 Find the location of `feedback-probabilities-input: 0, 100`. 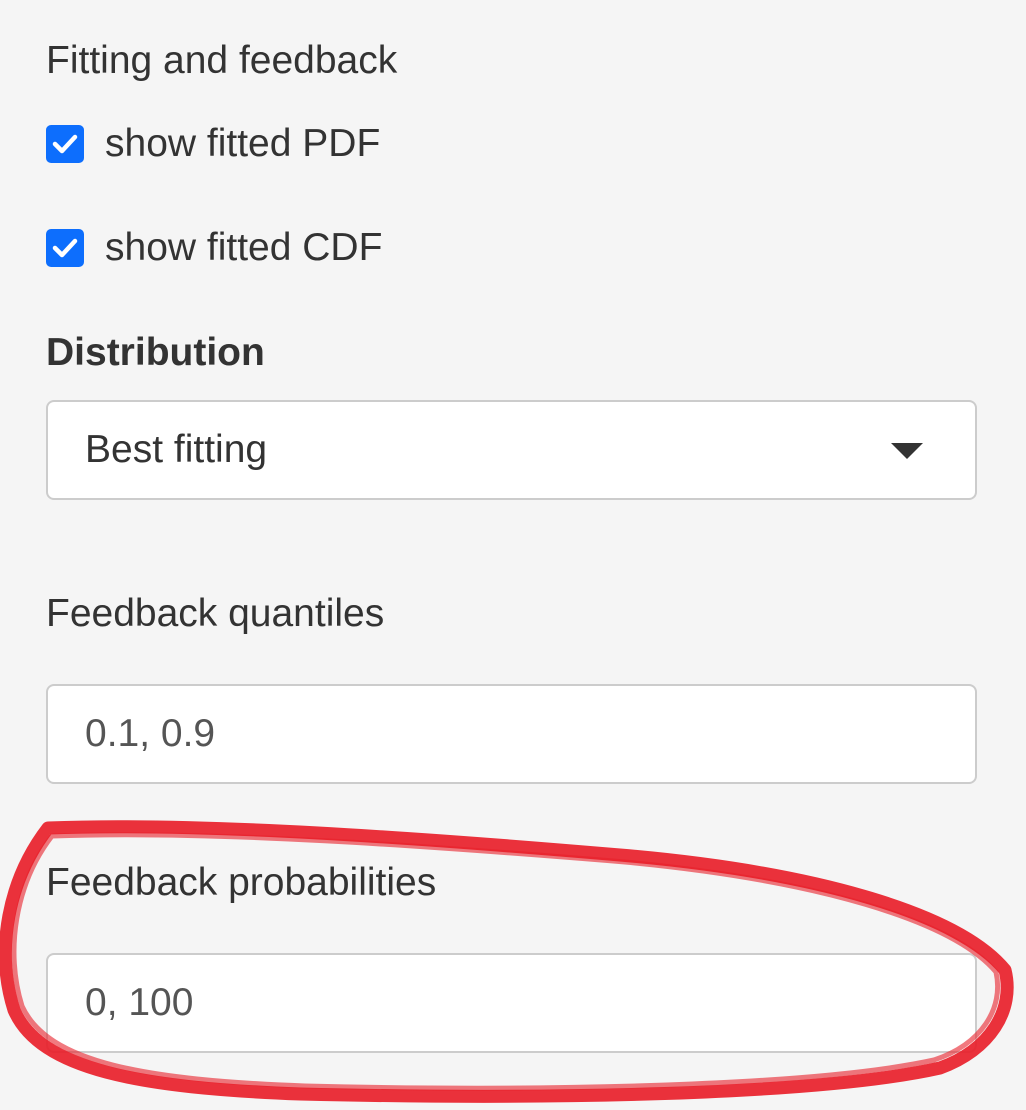

feedback-probabilities-input: 0, 100 is located at coordinates (511, 1003).